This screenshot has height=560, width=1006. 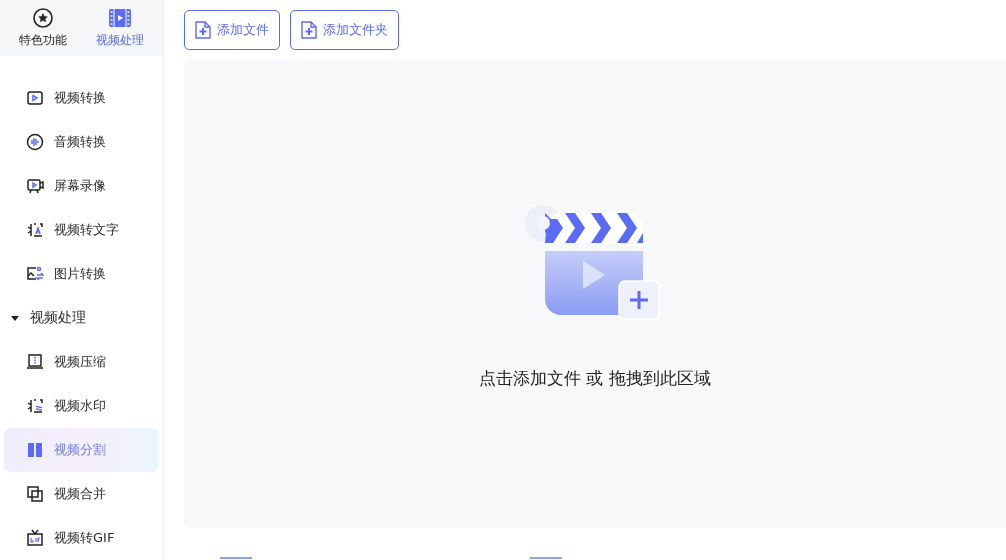 What do you see at coordinates (81, 142) in the screenshot?
I see `sidebar-item: 音频转换` at bounding box center [81, 142].